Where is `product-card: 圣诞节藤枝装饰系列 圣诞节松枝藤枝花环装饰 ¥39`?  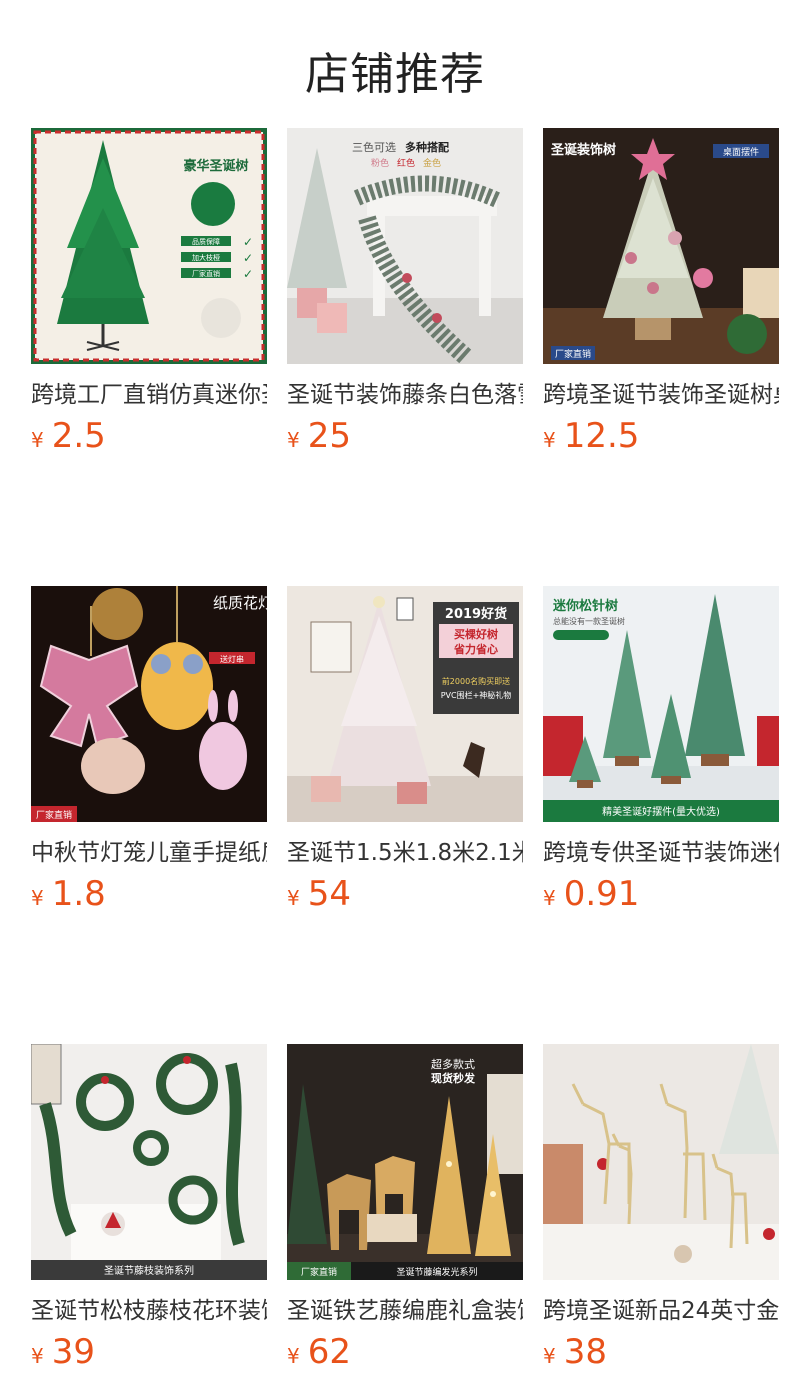
product-card: 圣诞节藤枝装饰系列 圣诞节松枝藤枝花环装饰 ¥39 is located at coordinates (149, 1207).